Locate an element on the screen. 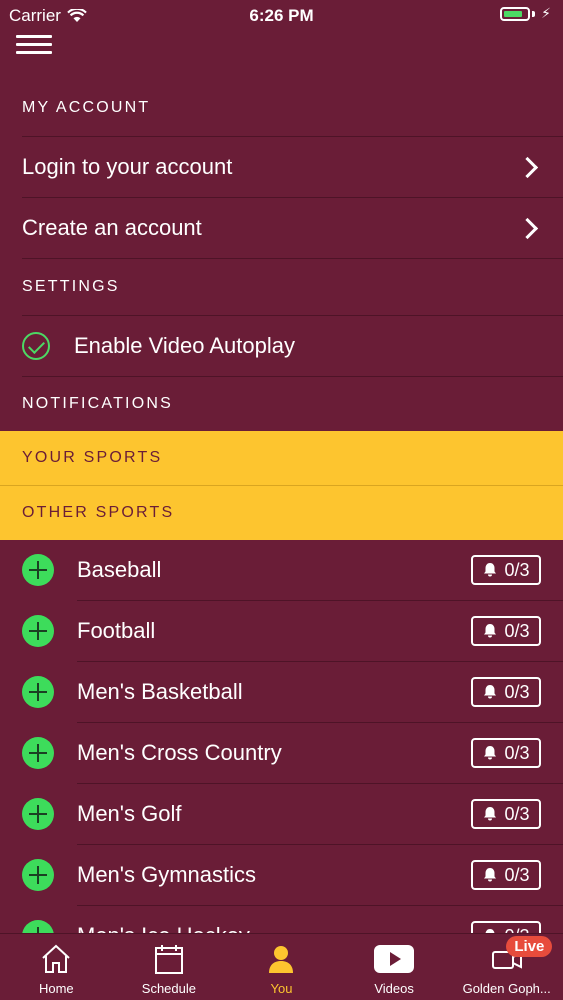 The width and height of the screenshot is (563, 1000). live-badge: Live is located at coordinates (529, 946).